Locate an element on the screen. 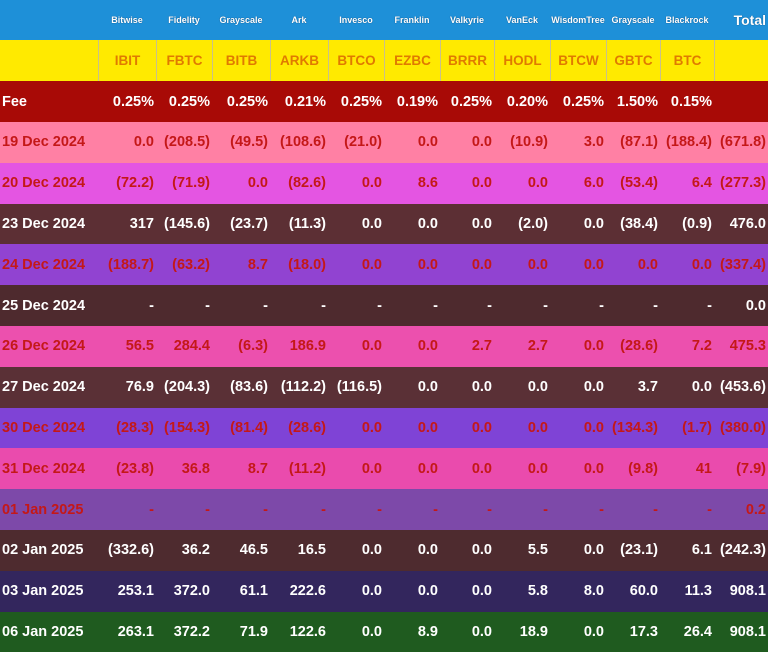 Image resolution: width=768 pixels, height=652 pixels. row-value: 186.9 is located at coordinates (307, 346).